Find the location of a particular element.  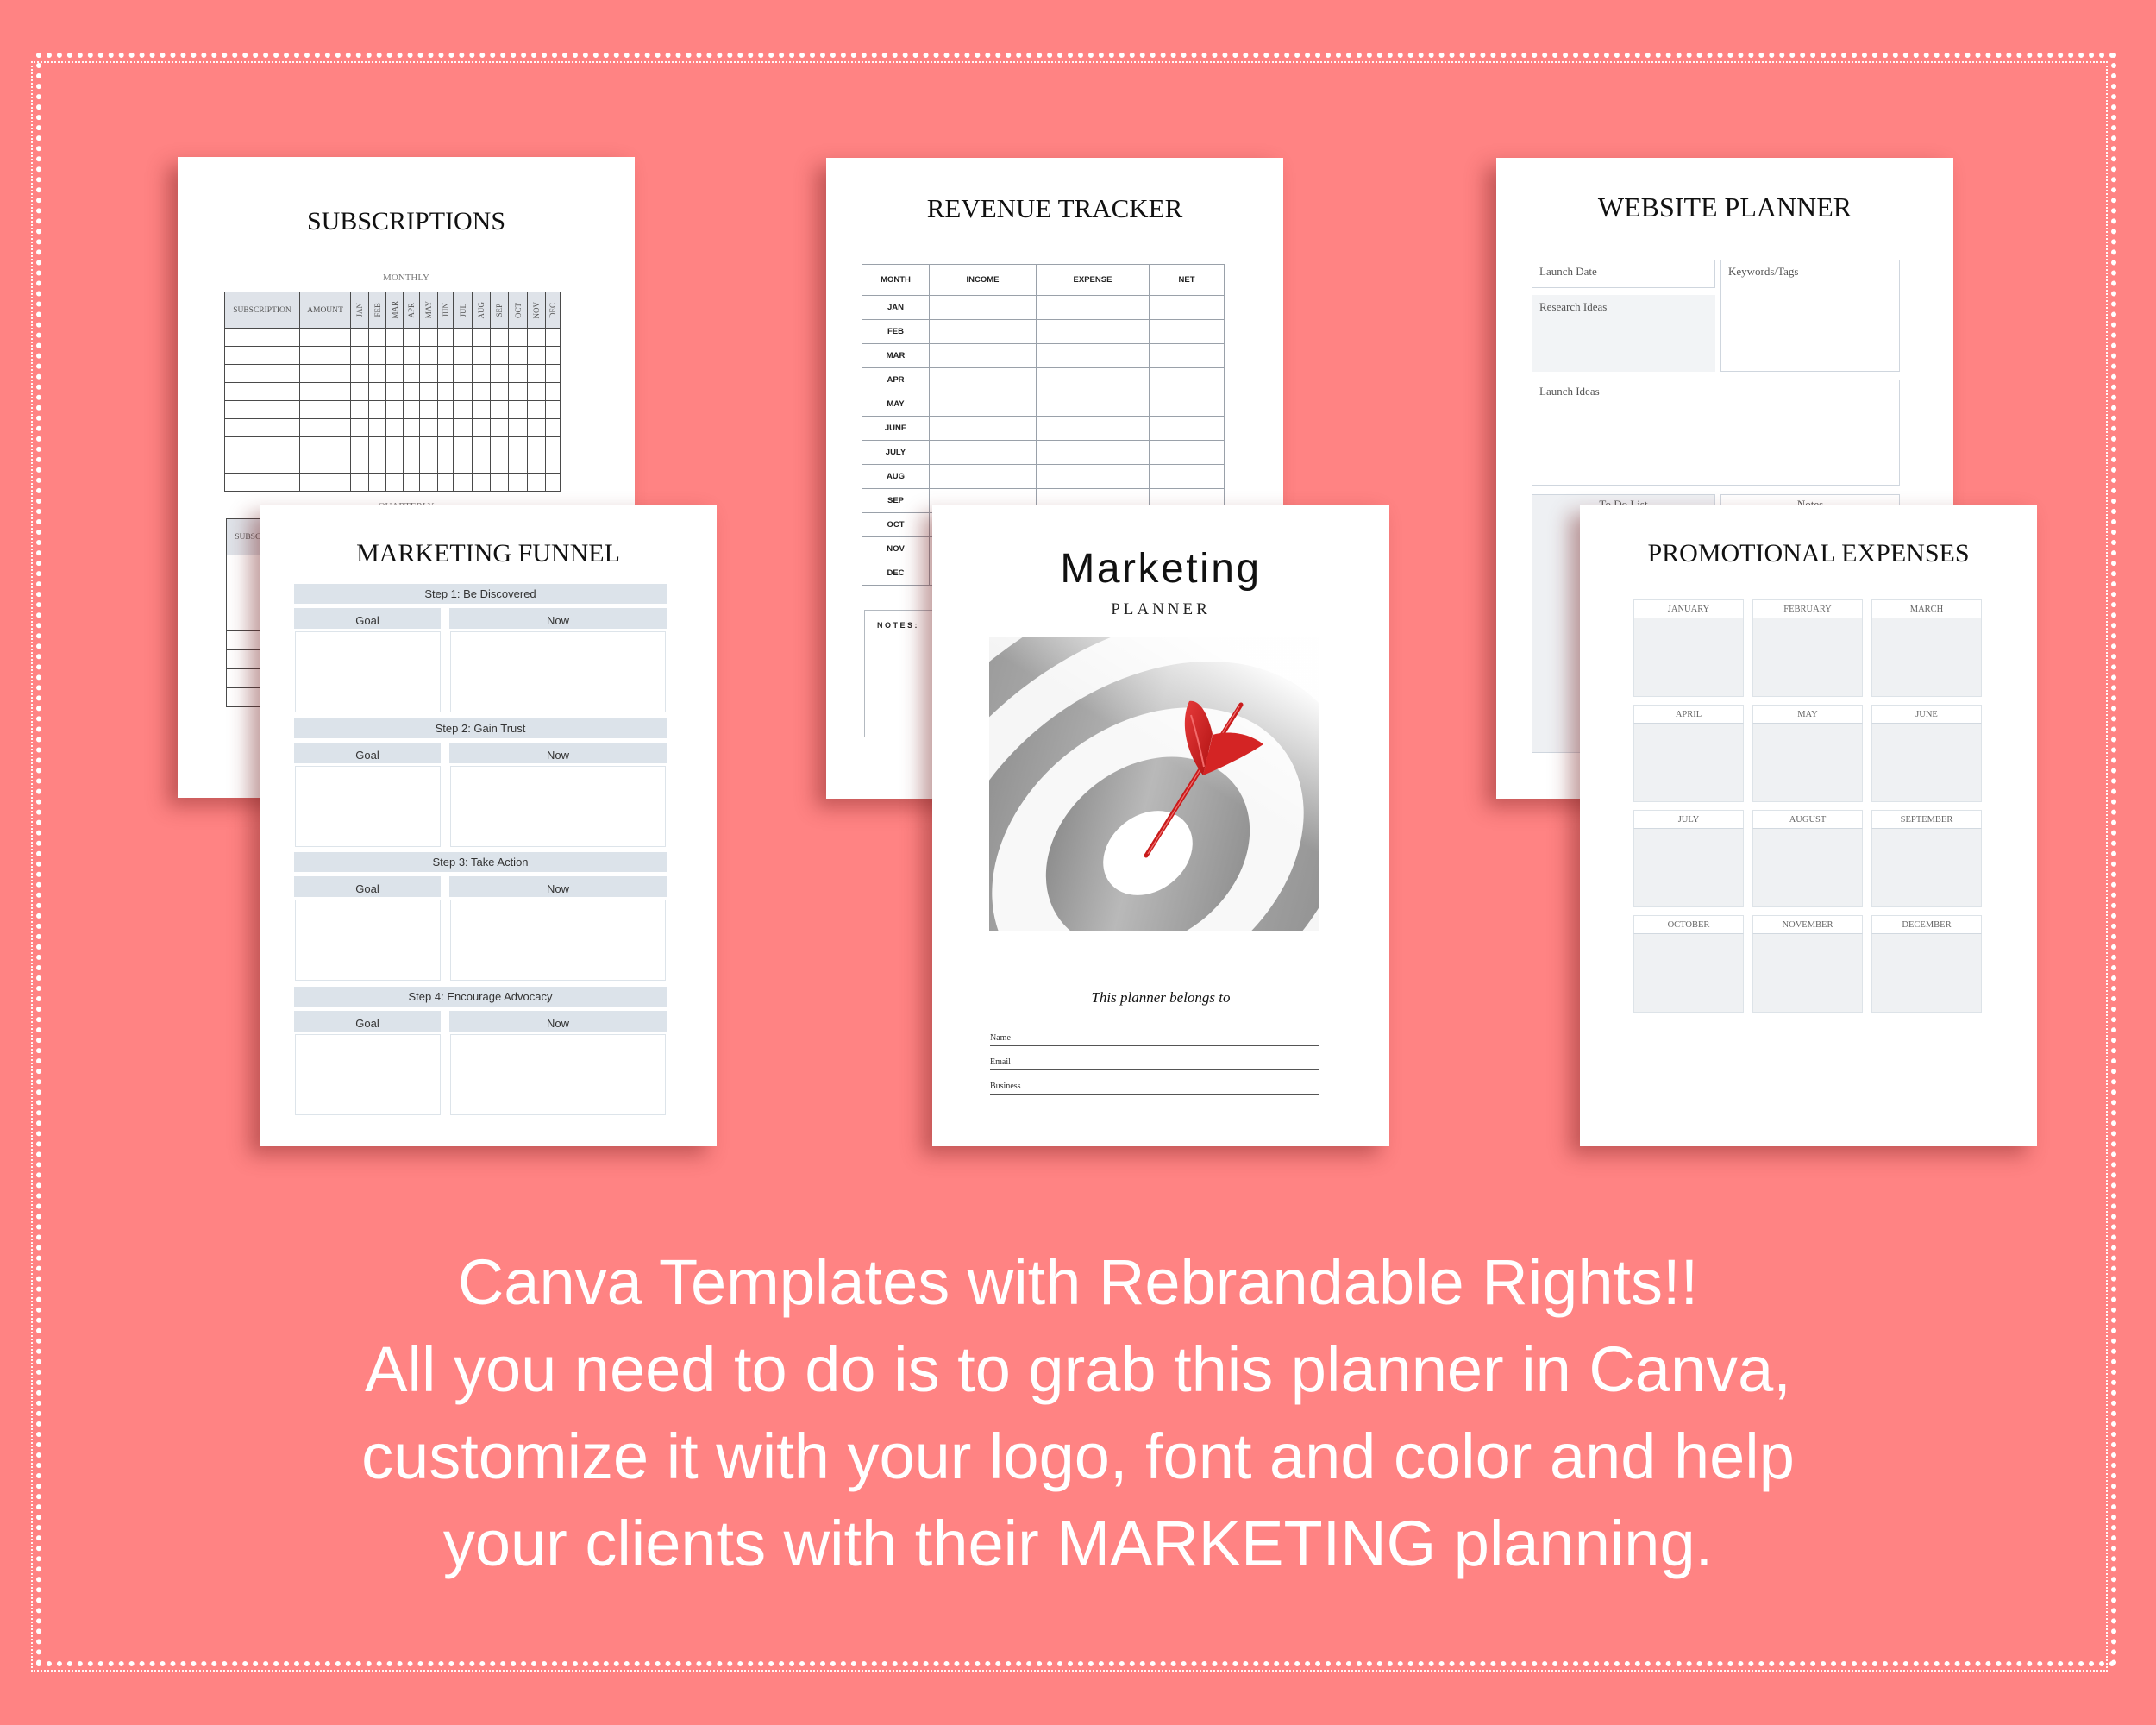

column-header-label: EXPENSE is located at coordinates (1092, 280).